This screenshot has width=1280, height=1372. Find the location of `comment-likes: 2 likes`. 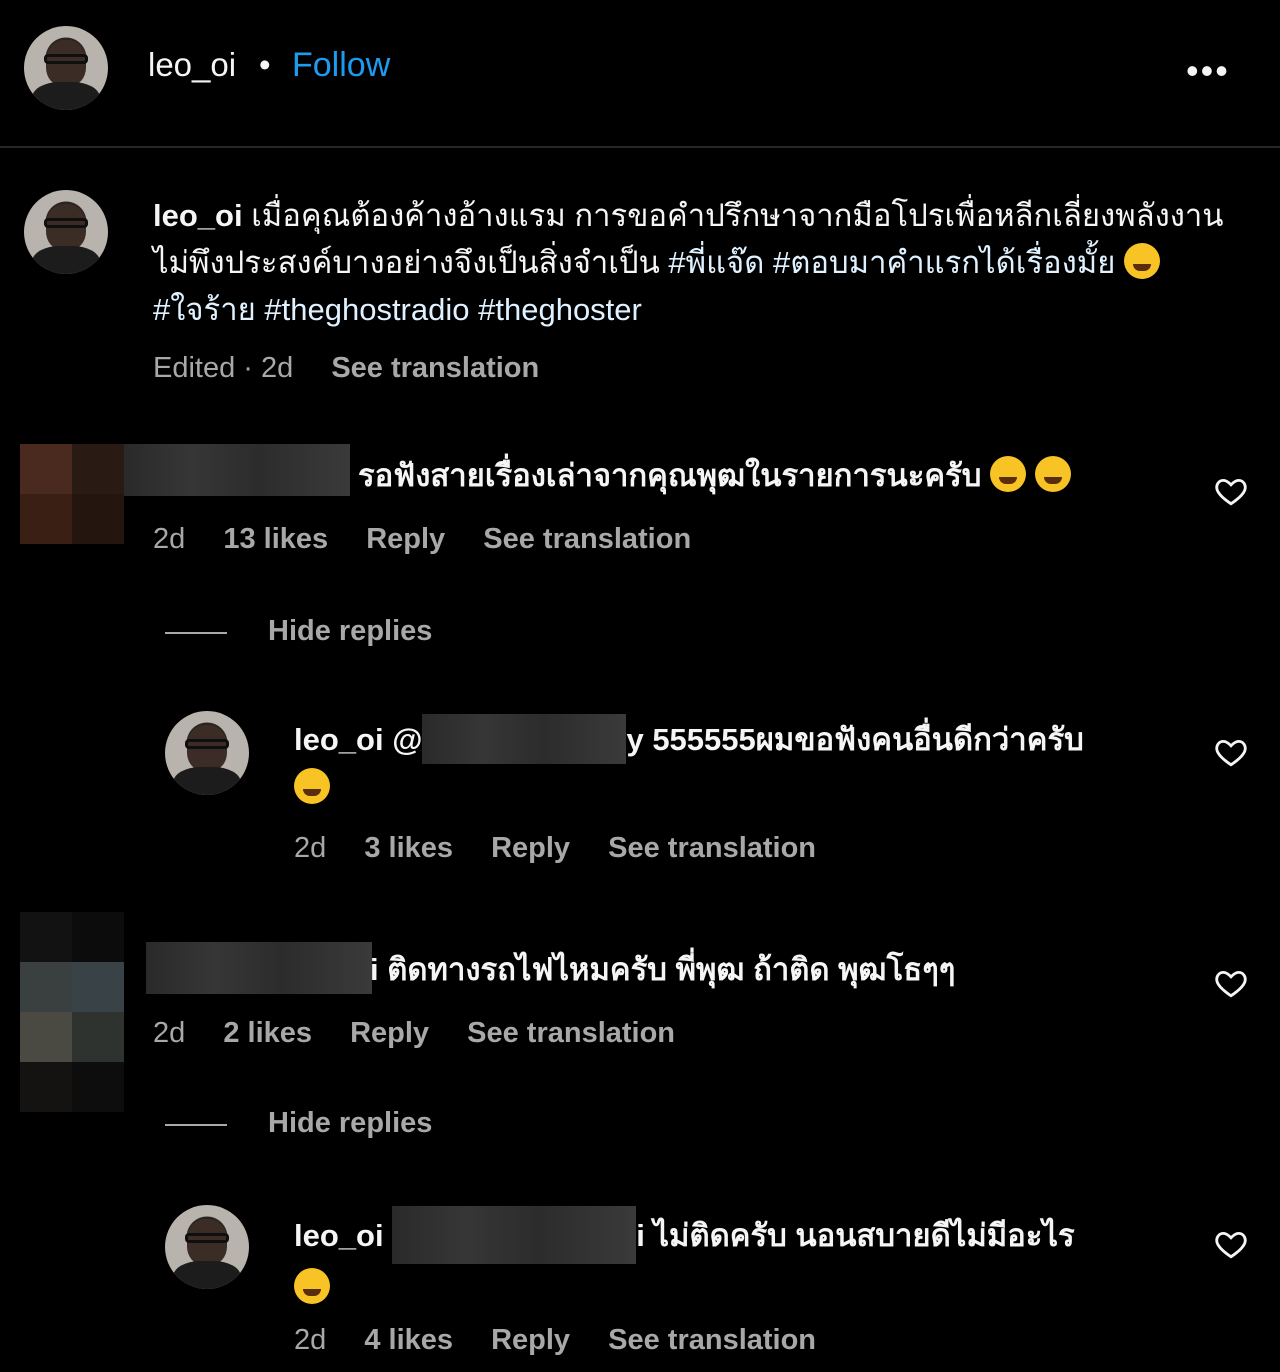

comment-likes: 2 likes is located at coordinates (267, 1033).